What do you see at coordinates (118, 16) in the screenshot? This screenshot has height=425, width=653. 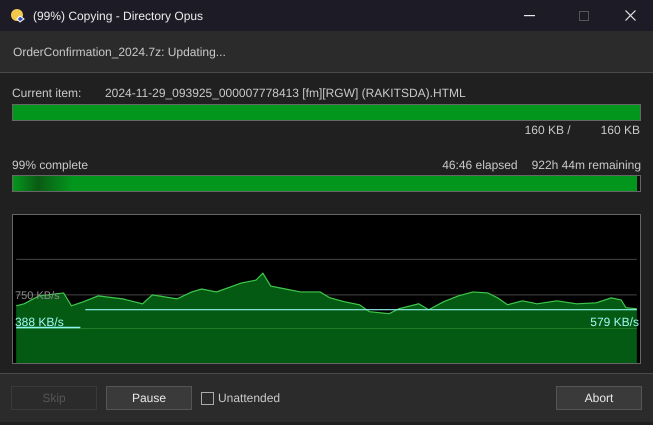 I see `window-title: (99%) Copying - Directory Opus` at bounding box center [118, 16].